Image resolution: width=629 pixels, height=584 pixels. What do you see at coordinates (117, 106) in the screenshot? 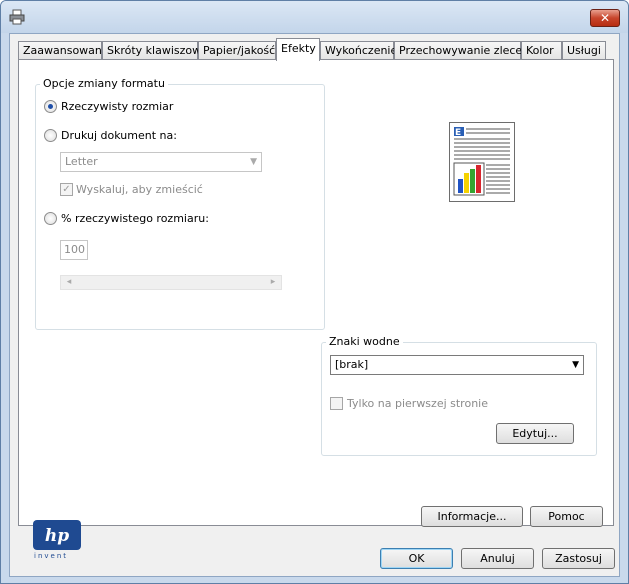
I see `actual-size-label: Rzeczywisty rozmiar` at bounding box center [117, 106].